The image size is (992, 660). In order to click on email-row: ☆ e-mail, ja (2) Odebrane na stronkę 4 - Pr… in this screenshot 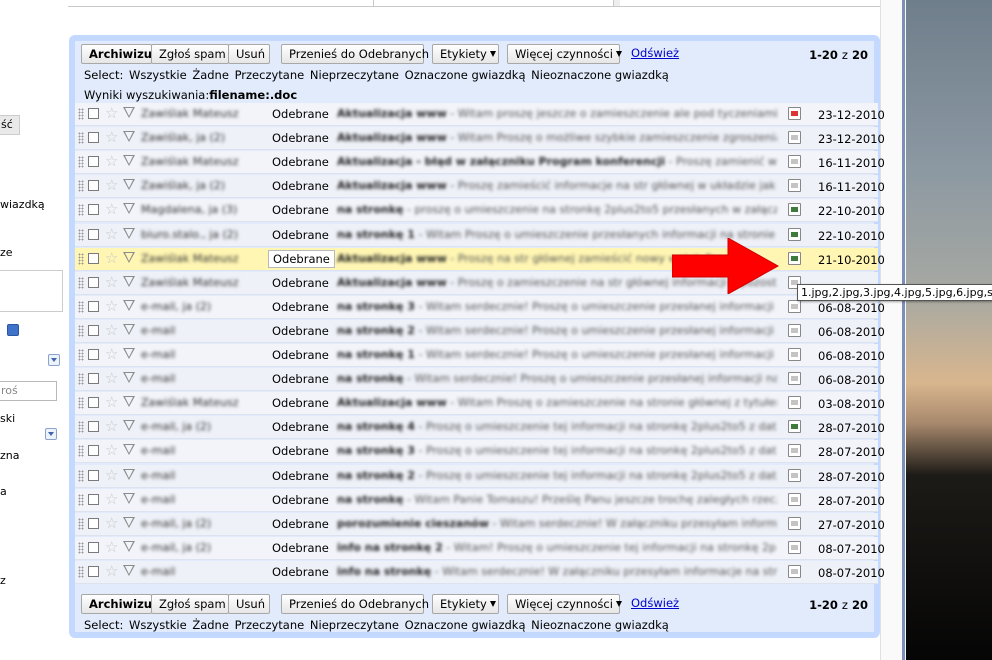, I will do `click(480, 428)`.